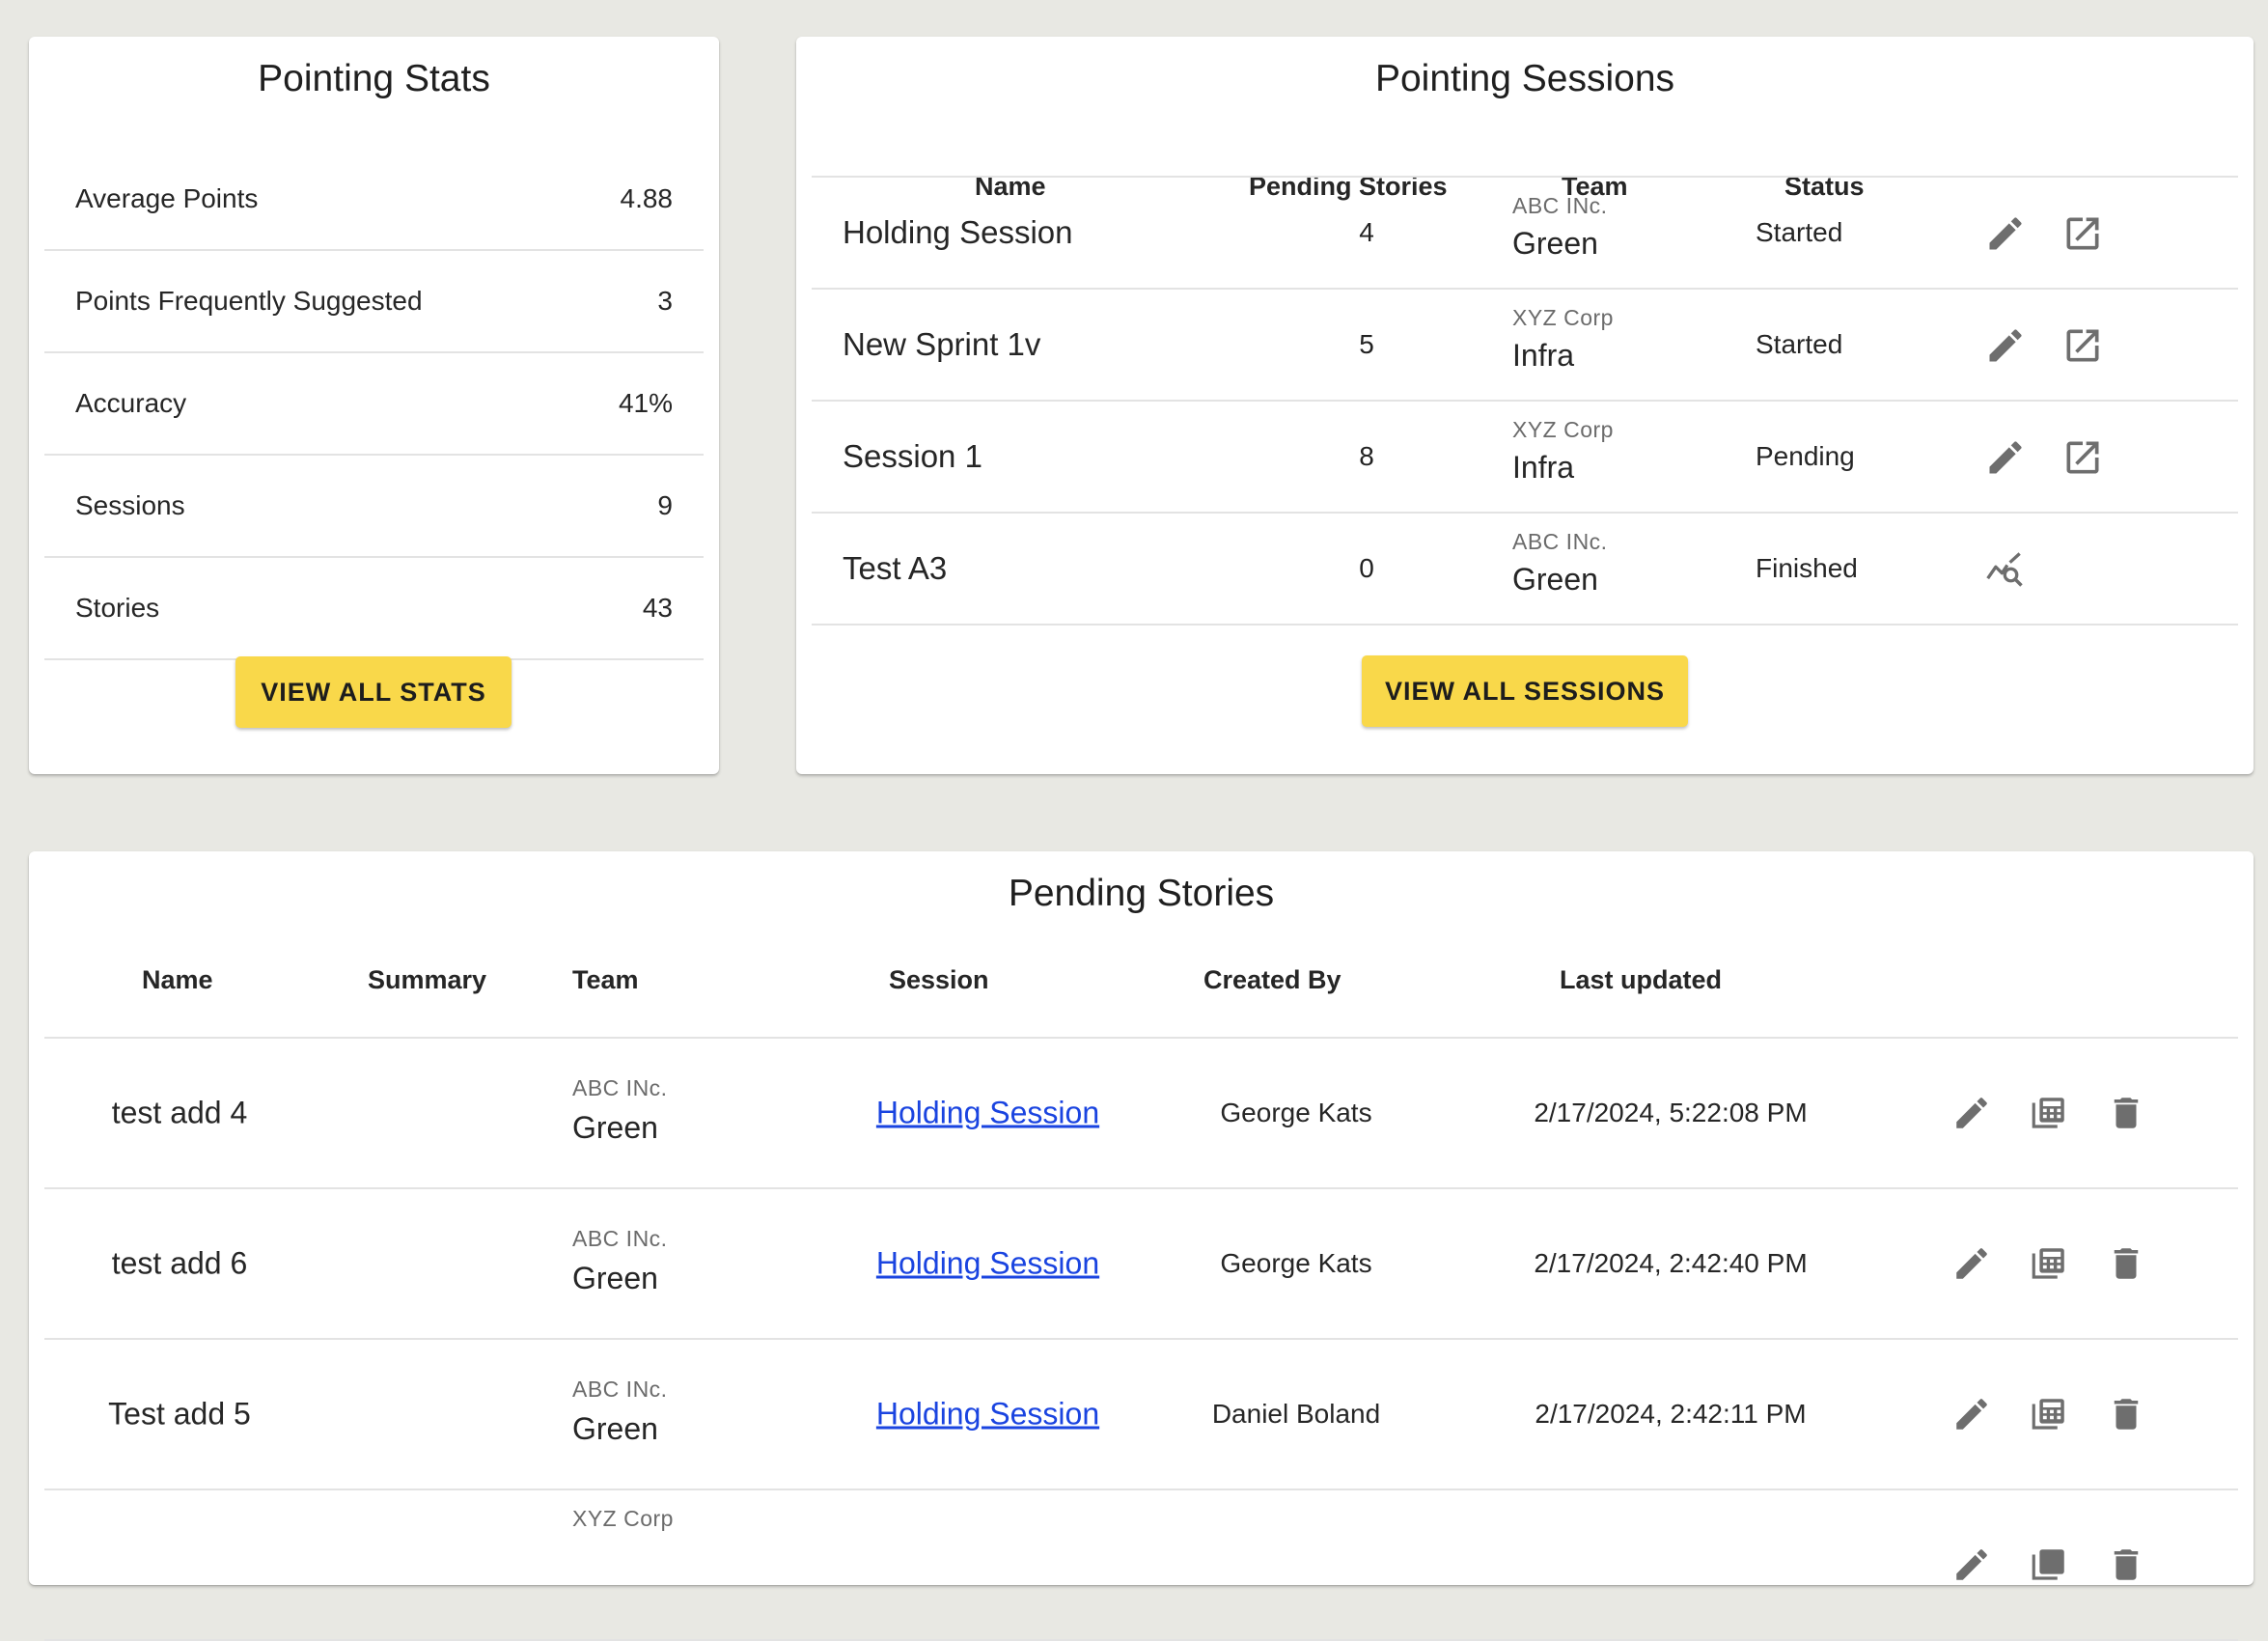  Describe the element at coordinates (895, 568) in the screenshot. I see `session-name: Test A3` at that location.